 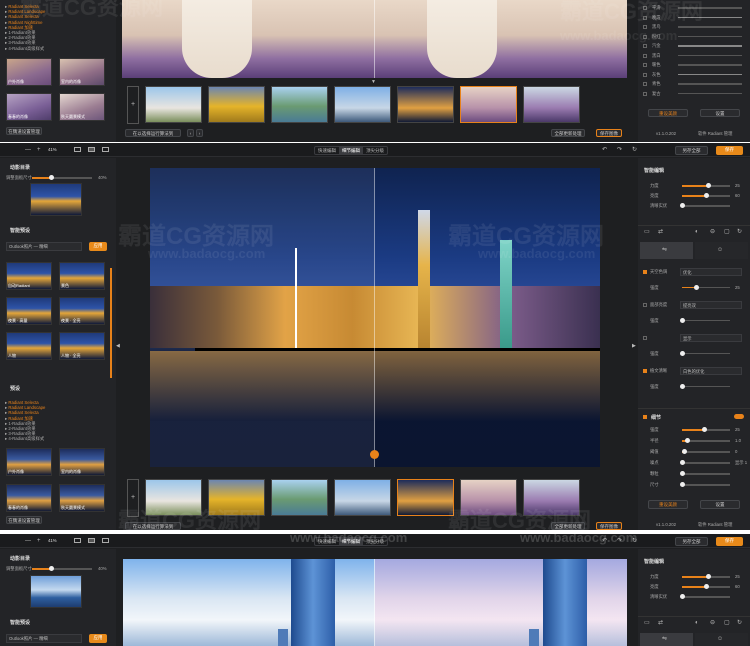 What do you see at coordinates (715, 525) in the screenshot?
I see `footer-link: 软件 Radiant 管理` at bounding box center [715, 525].